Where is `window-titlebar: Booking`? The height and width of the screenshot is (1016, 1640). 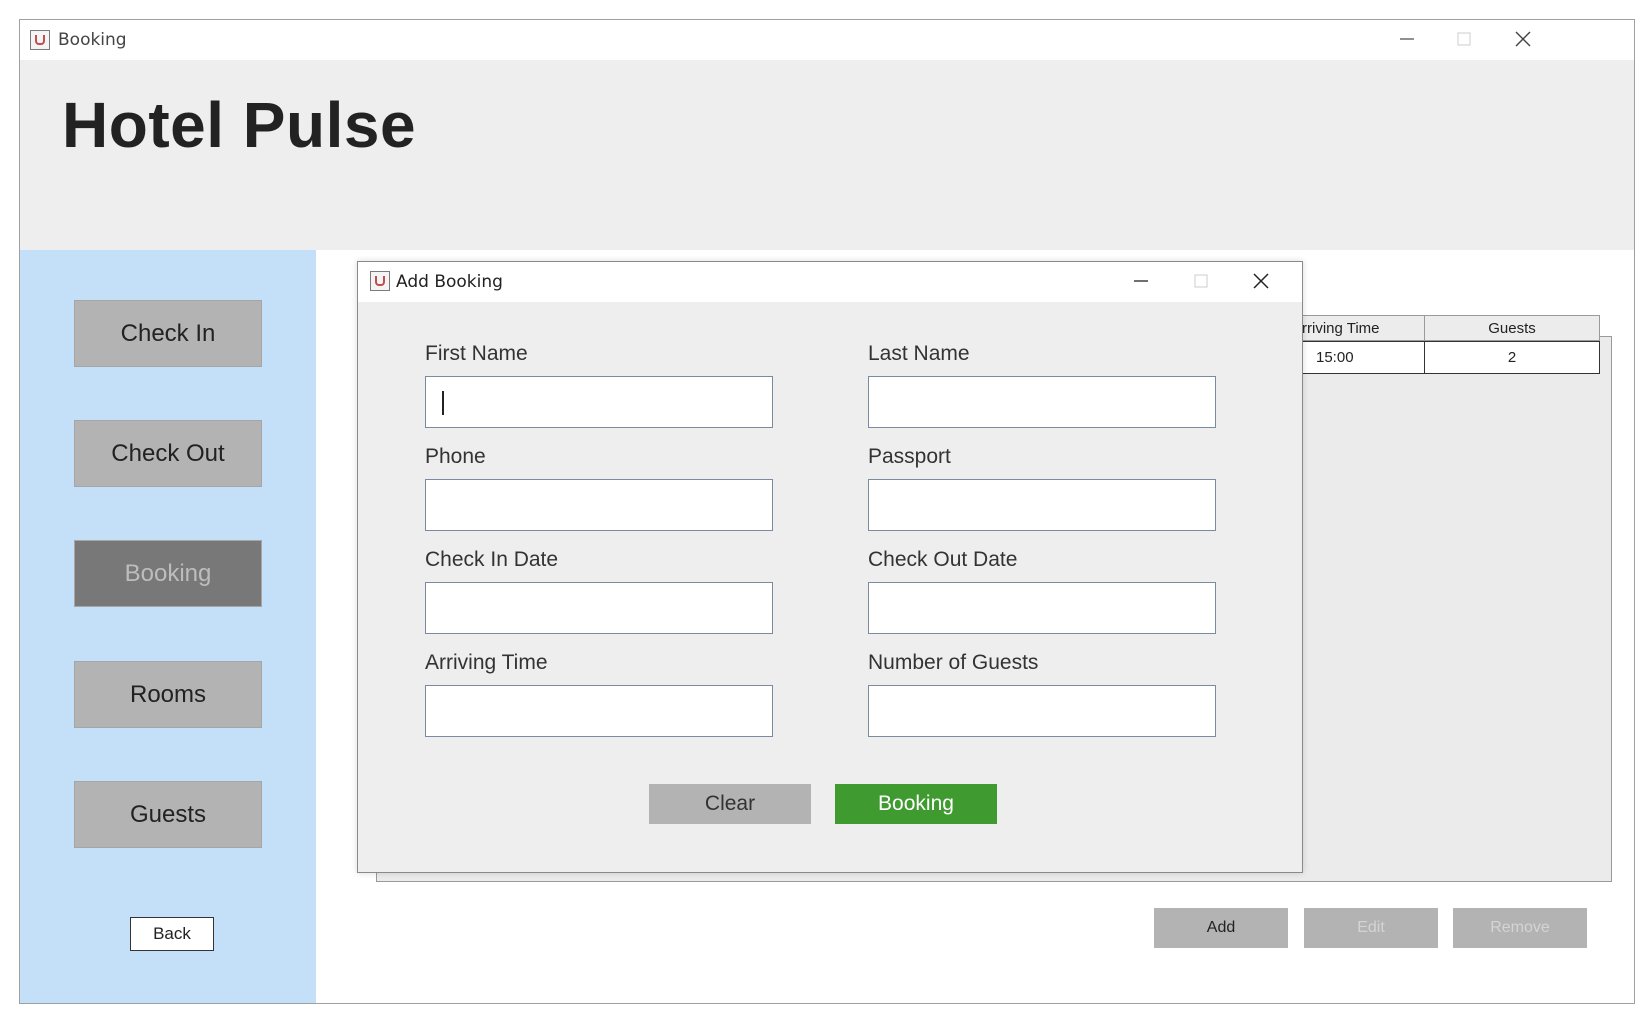 window-titlebar: Booking is located at coordinates (827, 40).